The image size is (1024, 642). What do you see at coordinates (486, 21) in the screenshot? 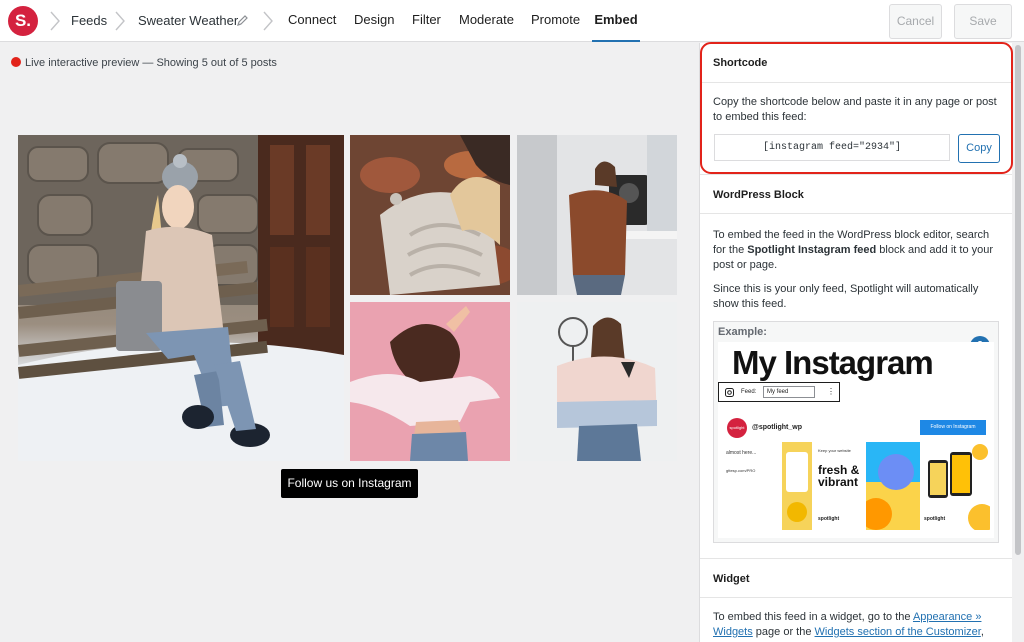
I see `tab-moderate: Moderate` at bounding box center [486, 21].